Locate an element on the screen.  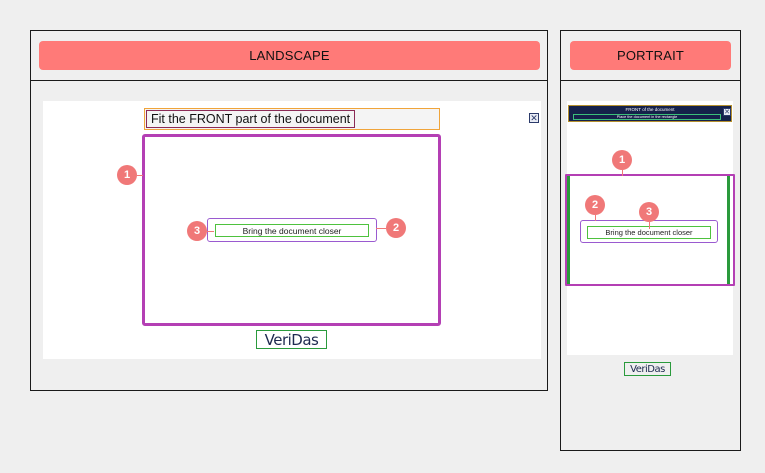
landscape-title: Fit the FRONT part of the document is located at coordinates (251, 119).